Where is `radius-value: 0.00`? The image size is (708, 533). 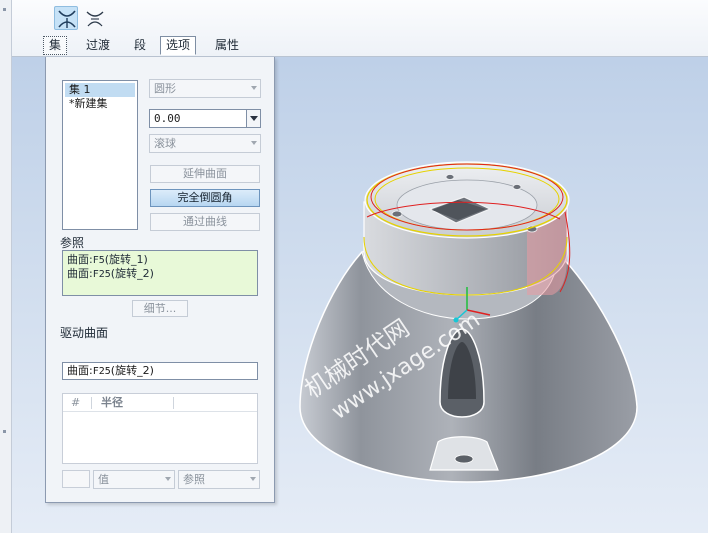 radius-value: 0.00 is located at coordinates (167, 118).